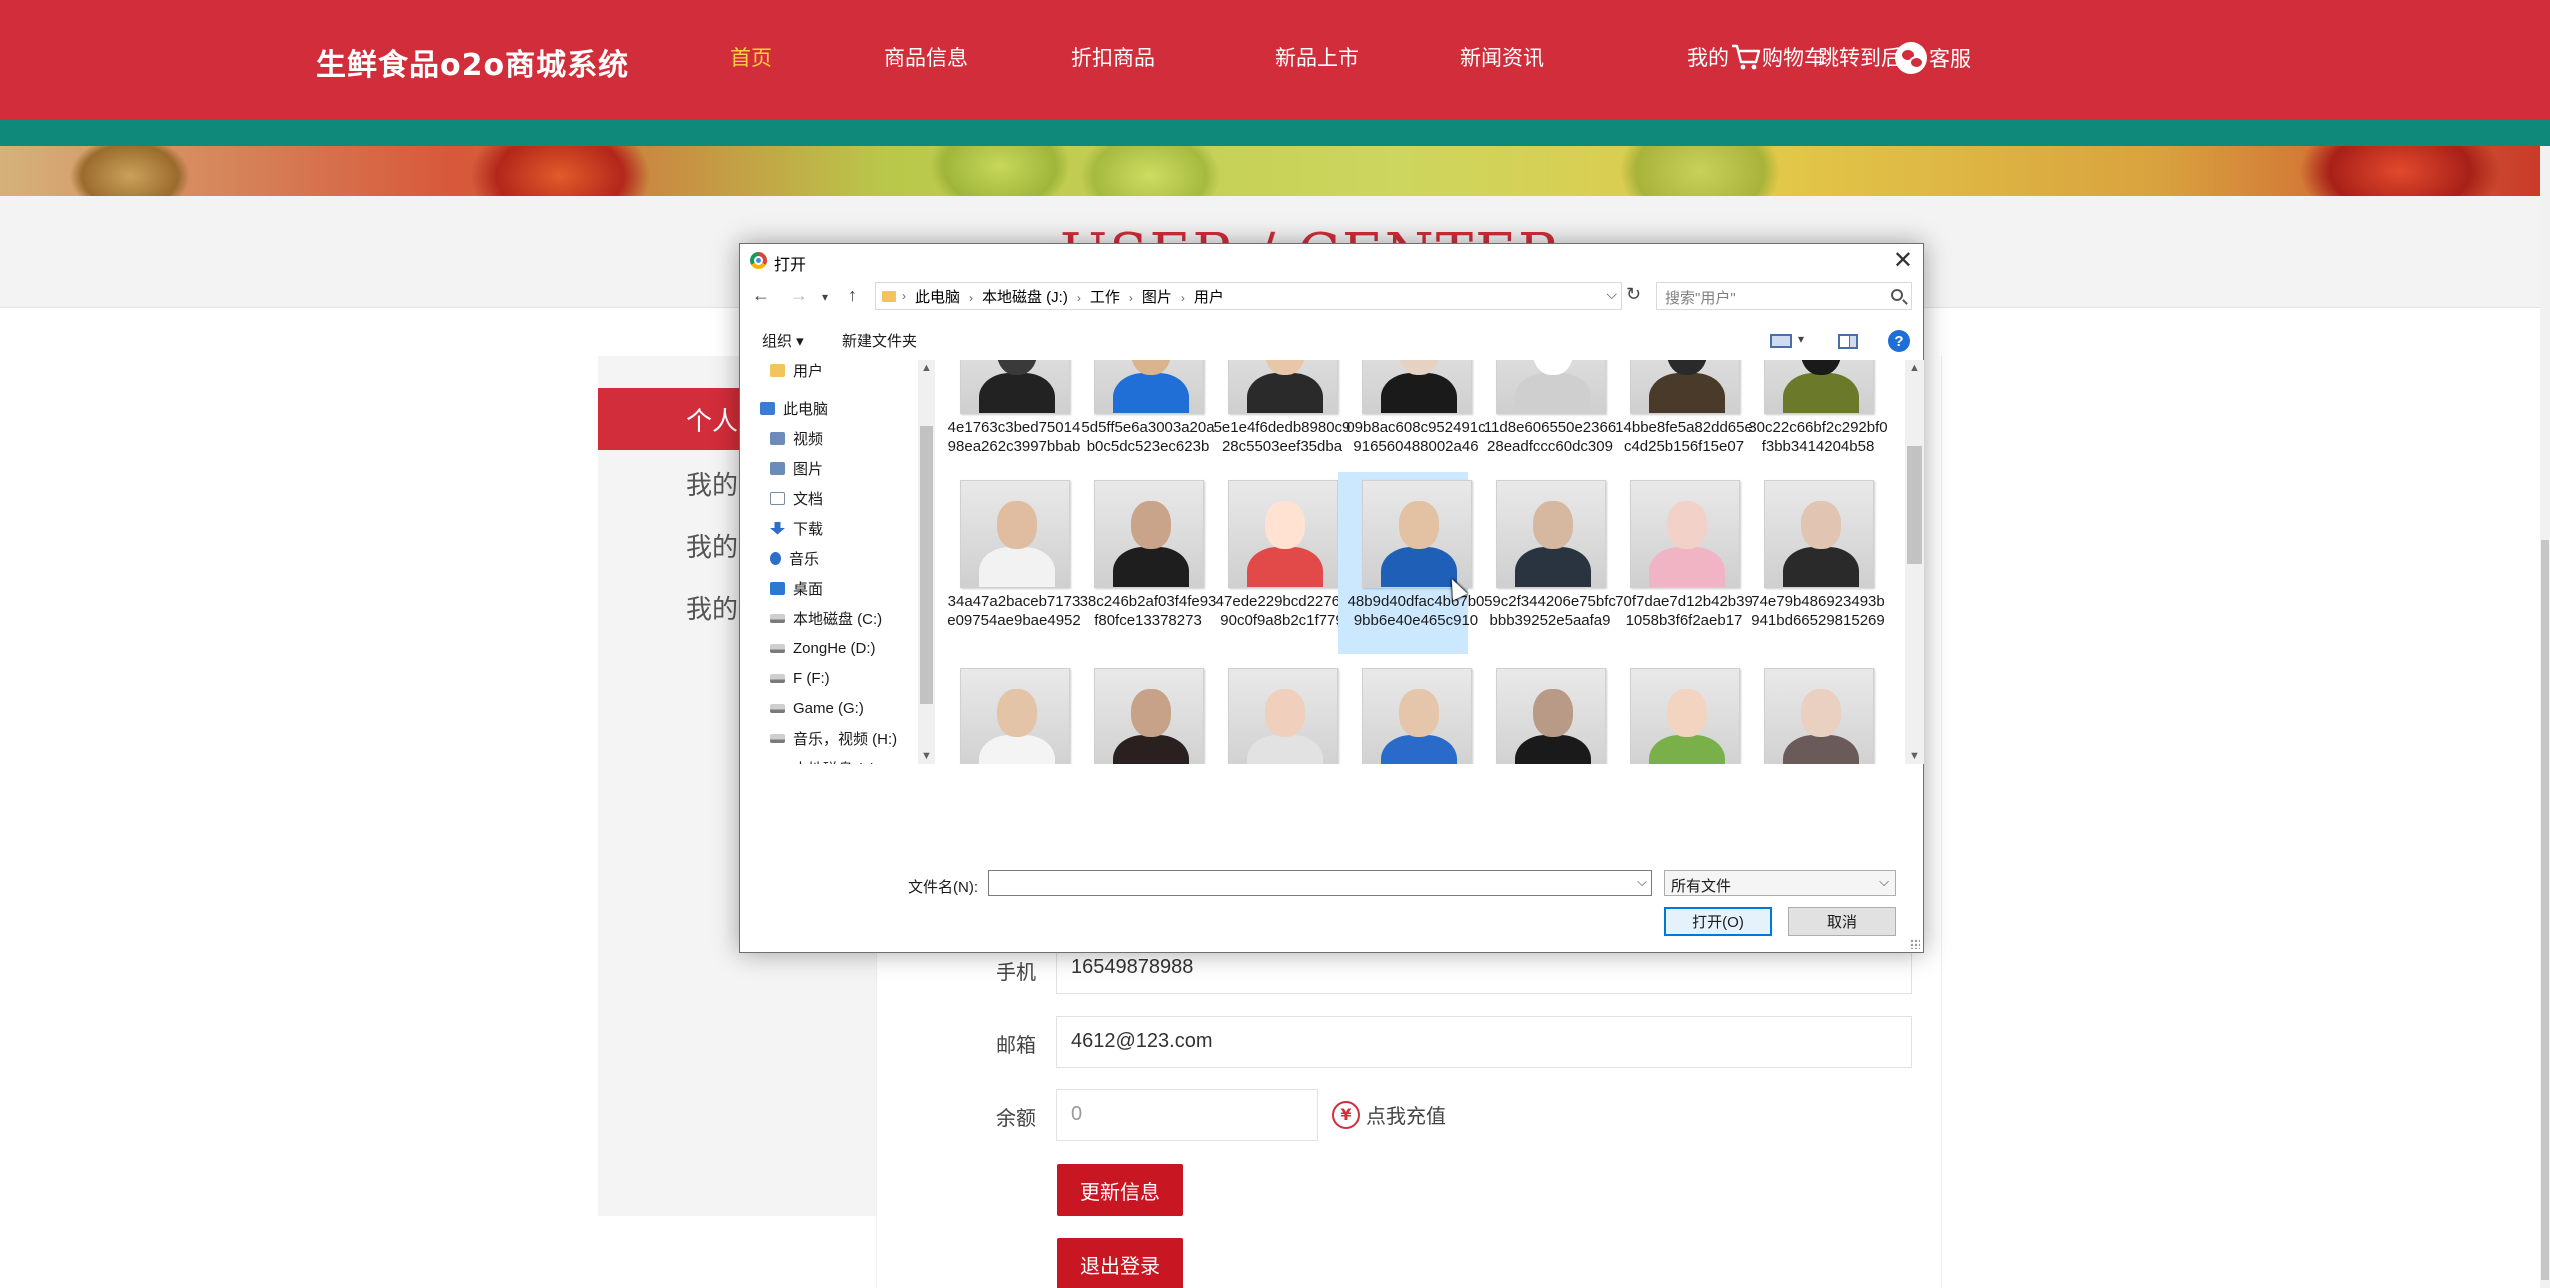 The image size is (2550, 1288). I want to click on sidebar-item-3: 我的, so click(712, 607).